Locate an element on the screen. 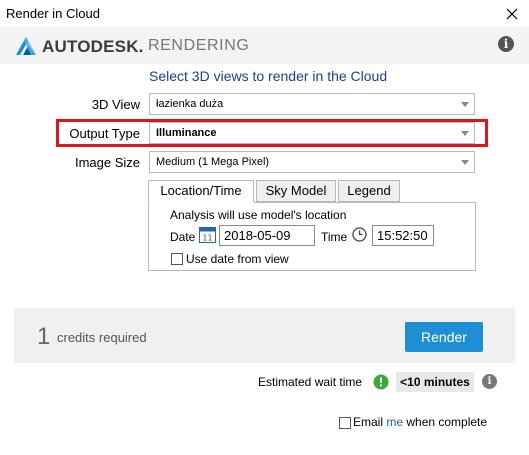 The image size is (529, 455). wait-value: <10 minutes is located at coordinates (435, 382).